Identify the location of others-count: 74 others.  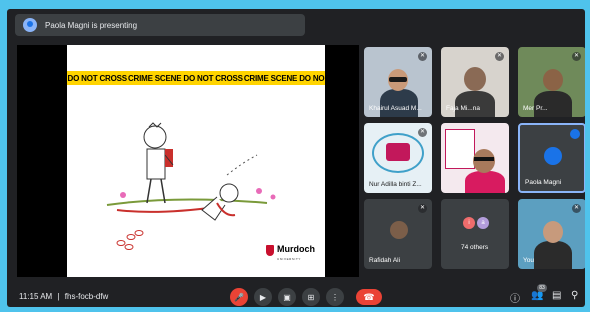
(475, 247).